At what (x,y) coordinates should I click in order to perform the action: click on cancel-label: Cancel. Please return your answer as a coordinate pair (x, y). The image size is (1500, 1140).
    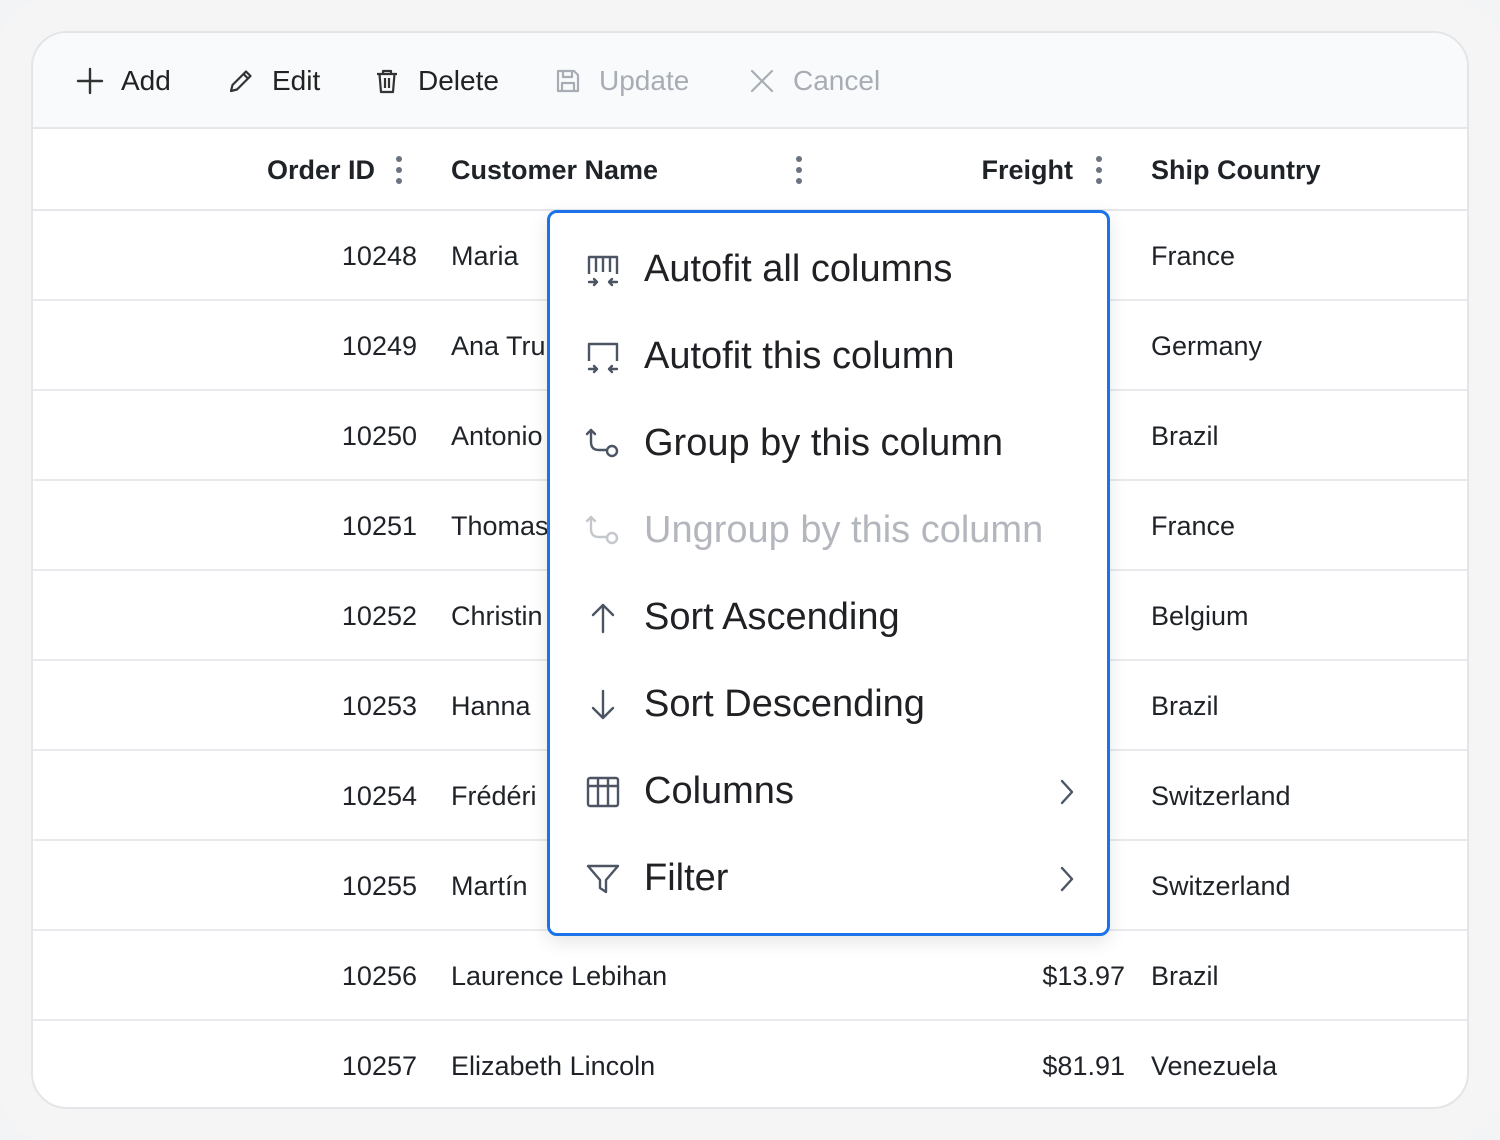
    Looking at the image, I should click on (837, 80).